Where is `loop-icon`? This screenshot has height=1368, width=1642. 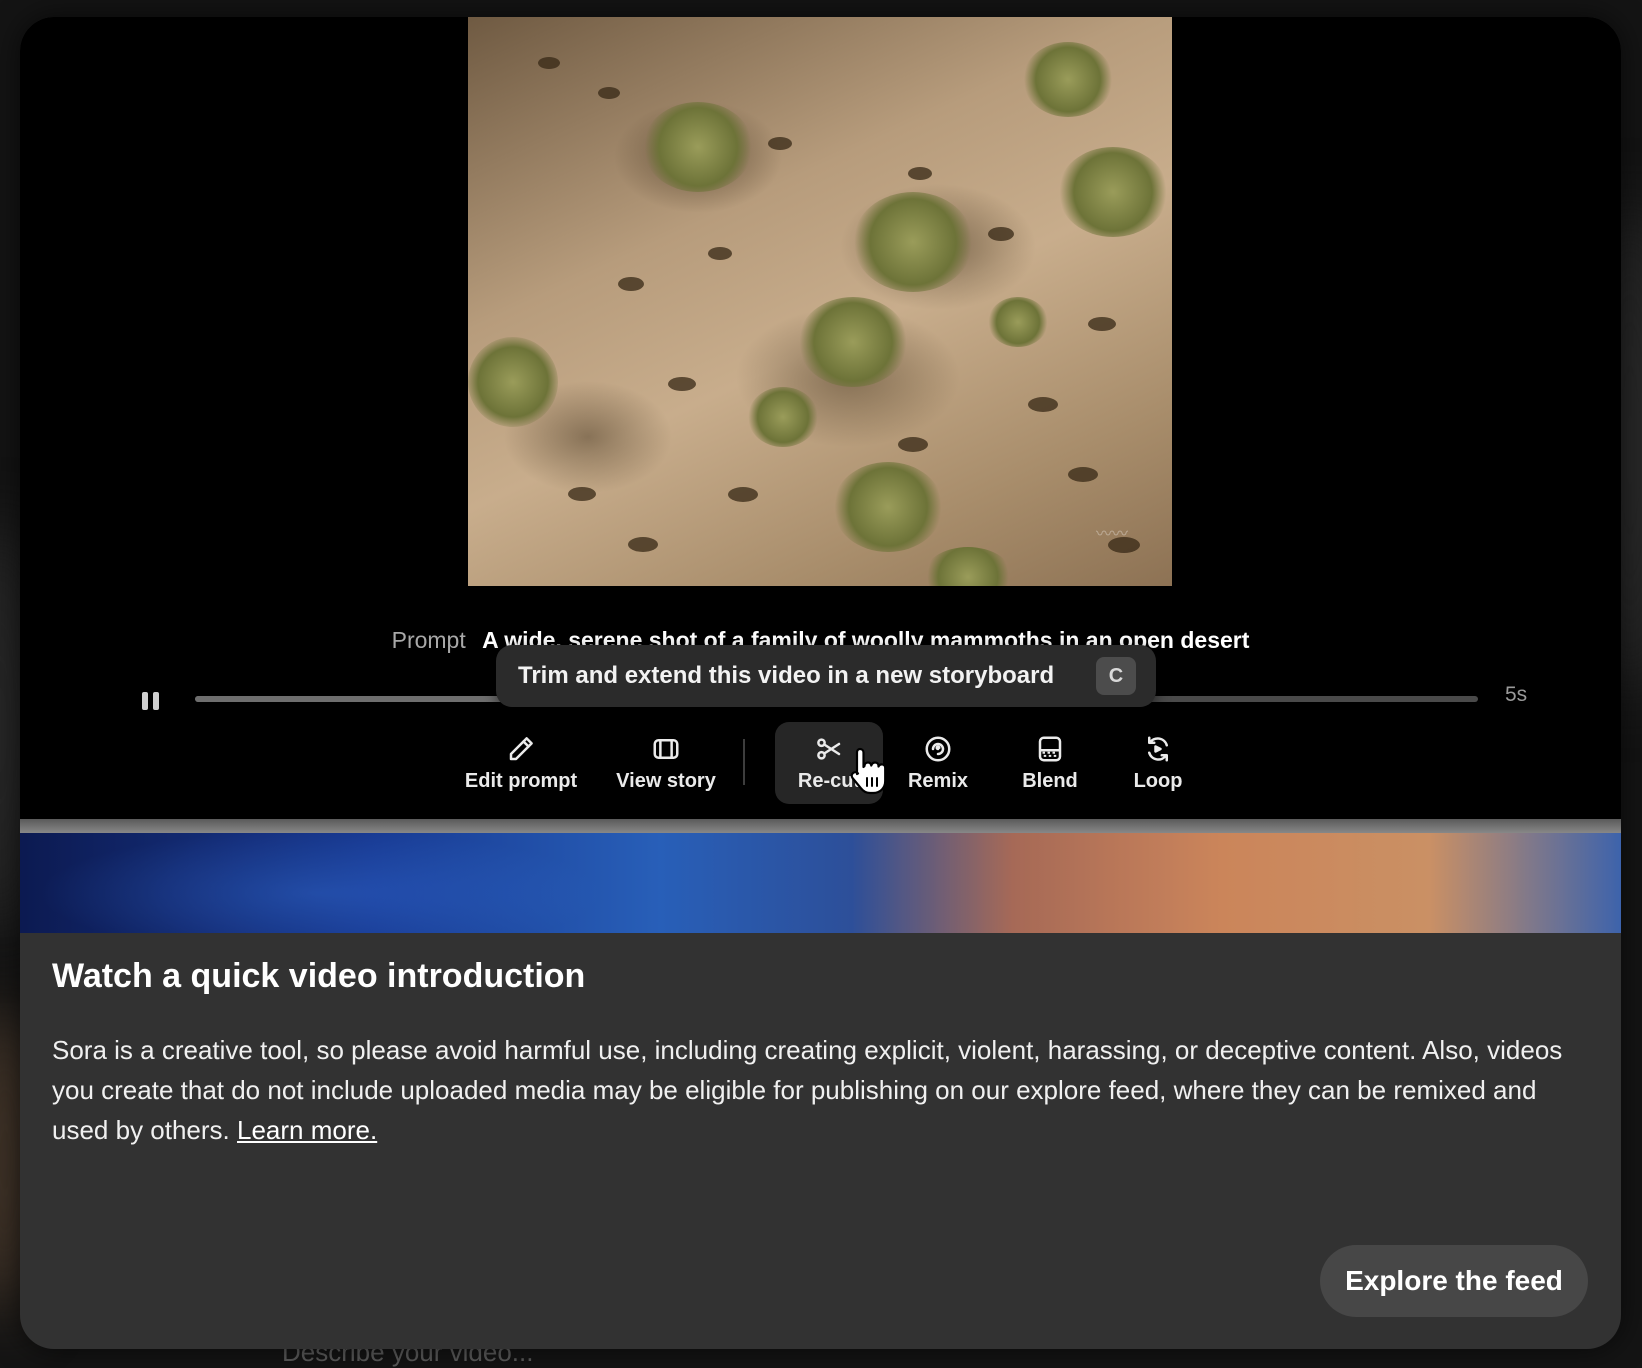
loop-icon is located at coordinates (1158, 748).